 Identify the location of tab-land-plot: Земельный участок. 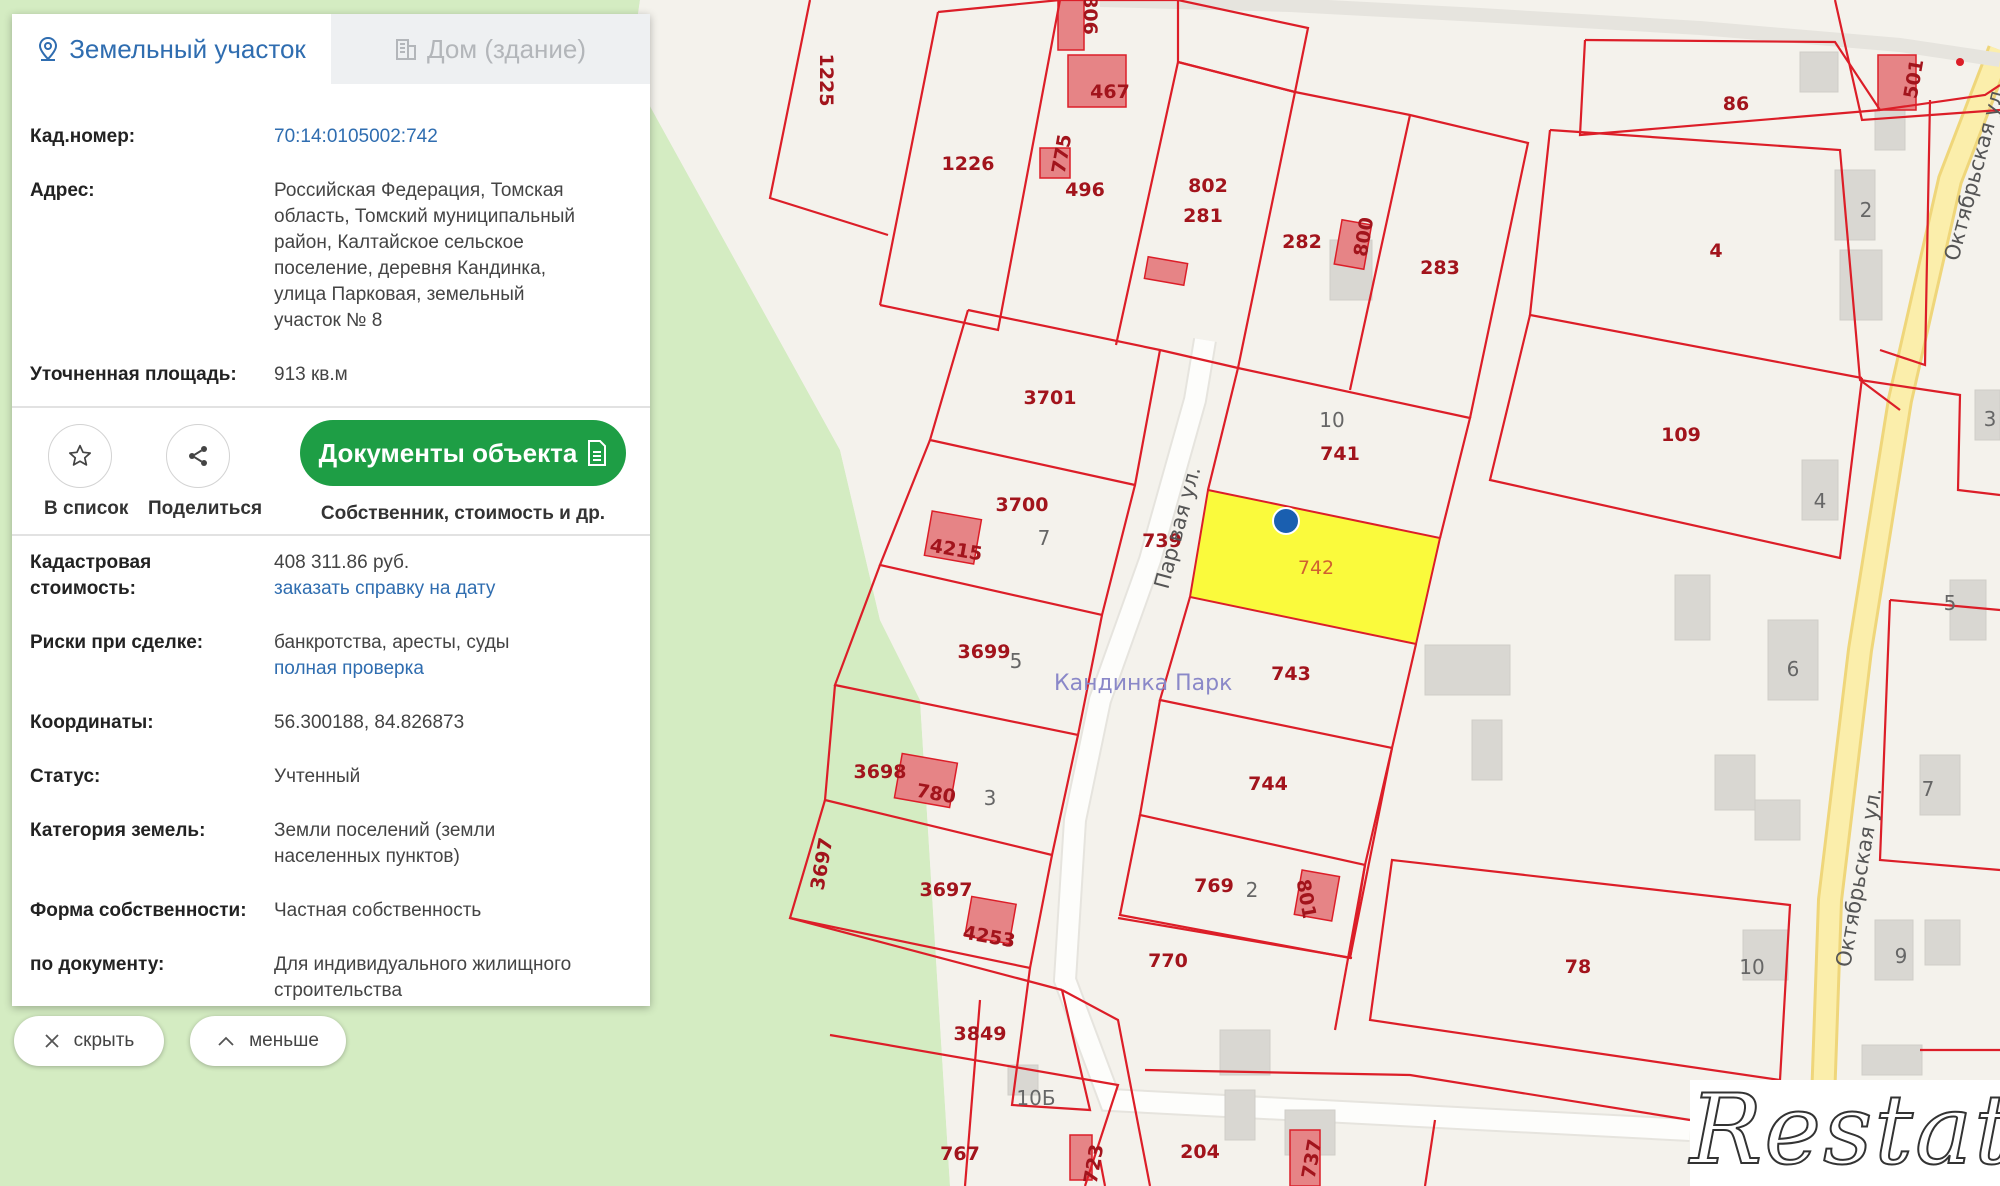
(171, 49).